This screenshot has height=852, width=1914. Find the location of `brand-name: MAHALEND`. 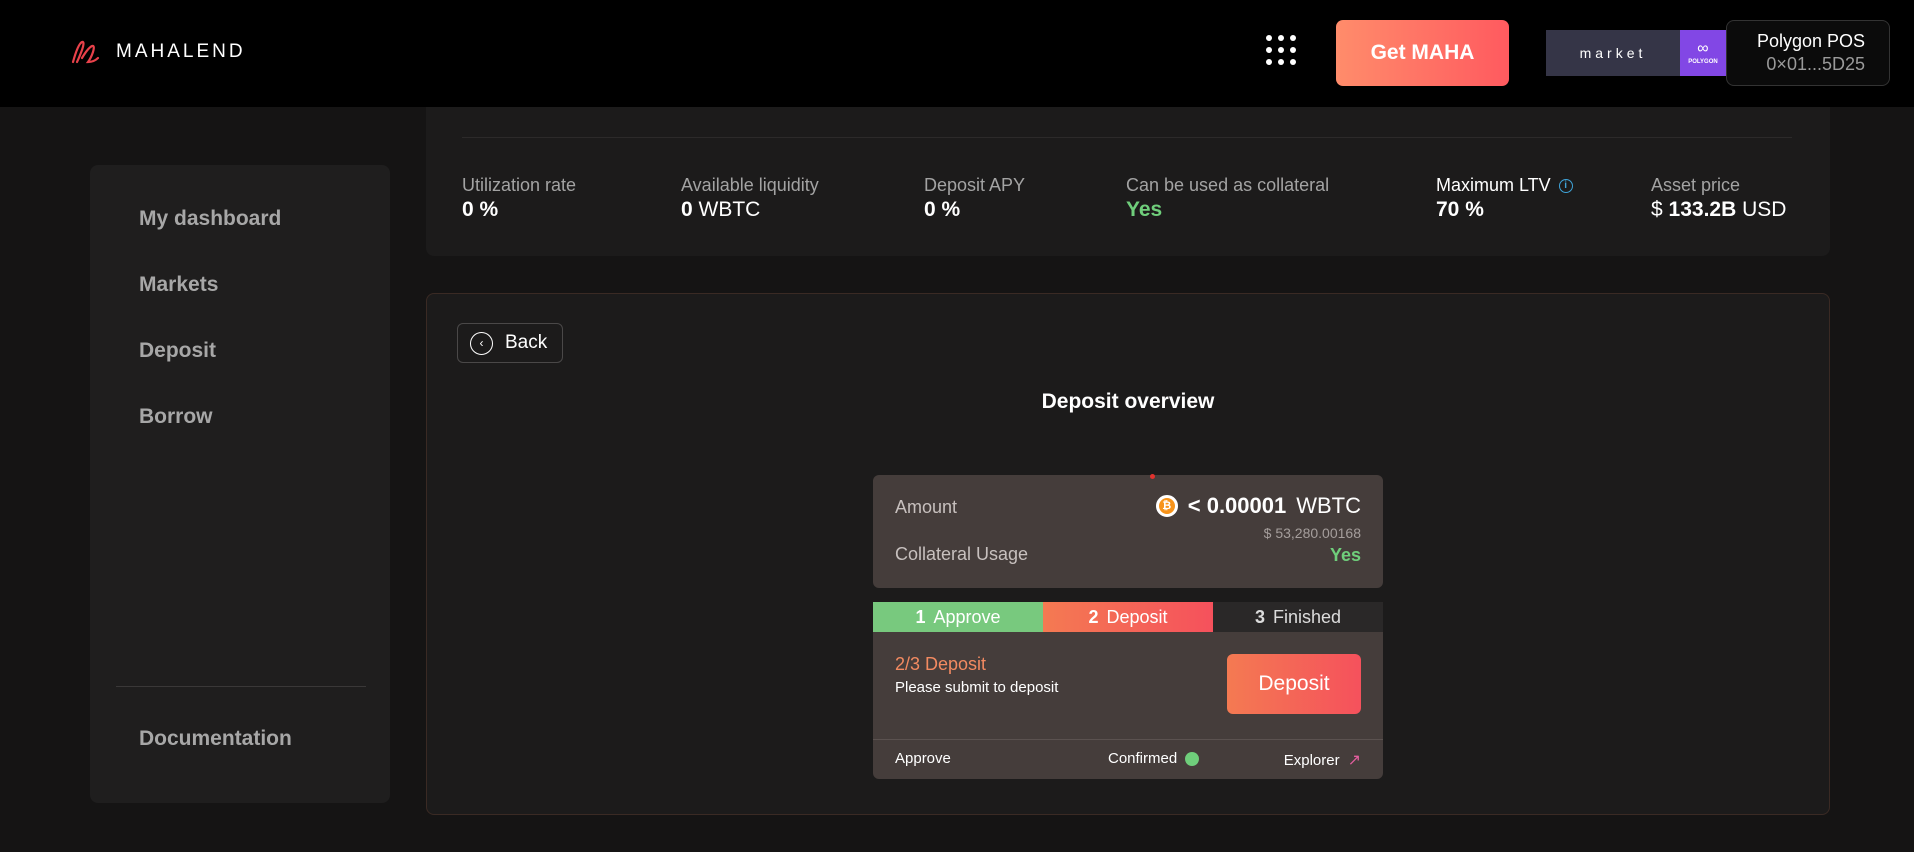

brand-name: MAHALEND is located at coordinates (181, 51).